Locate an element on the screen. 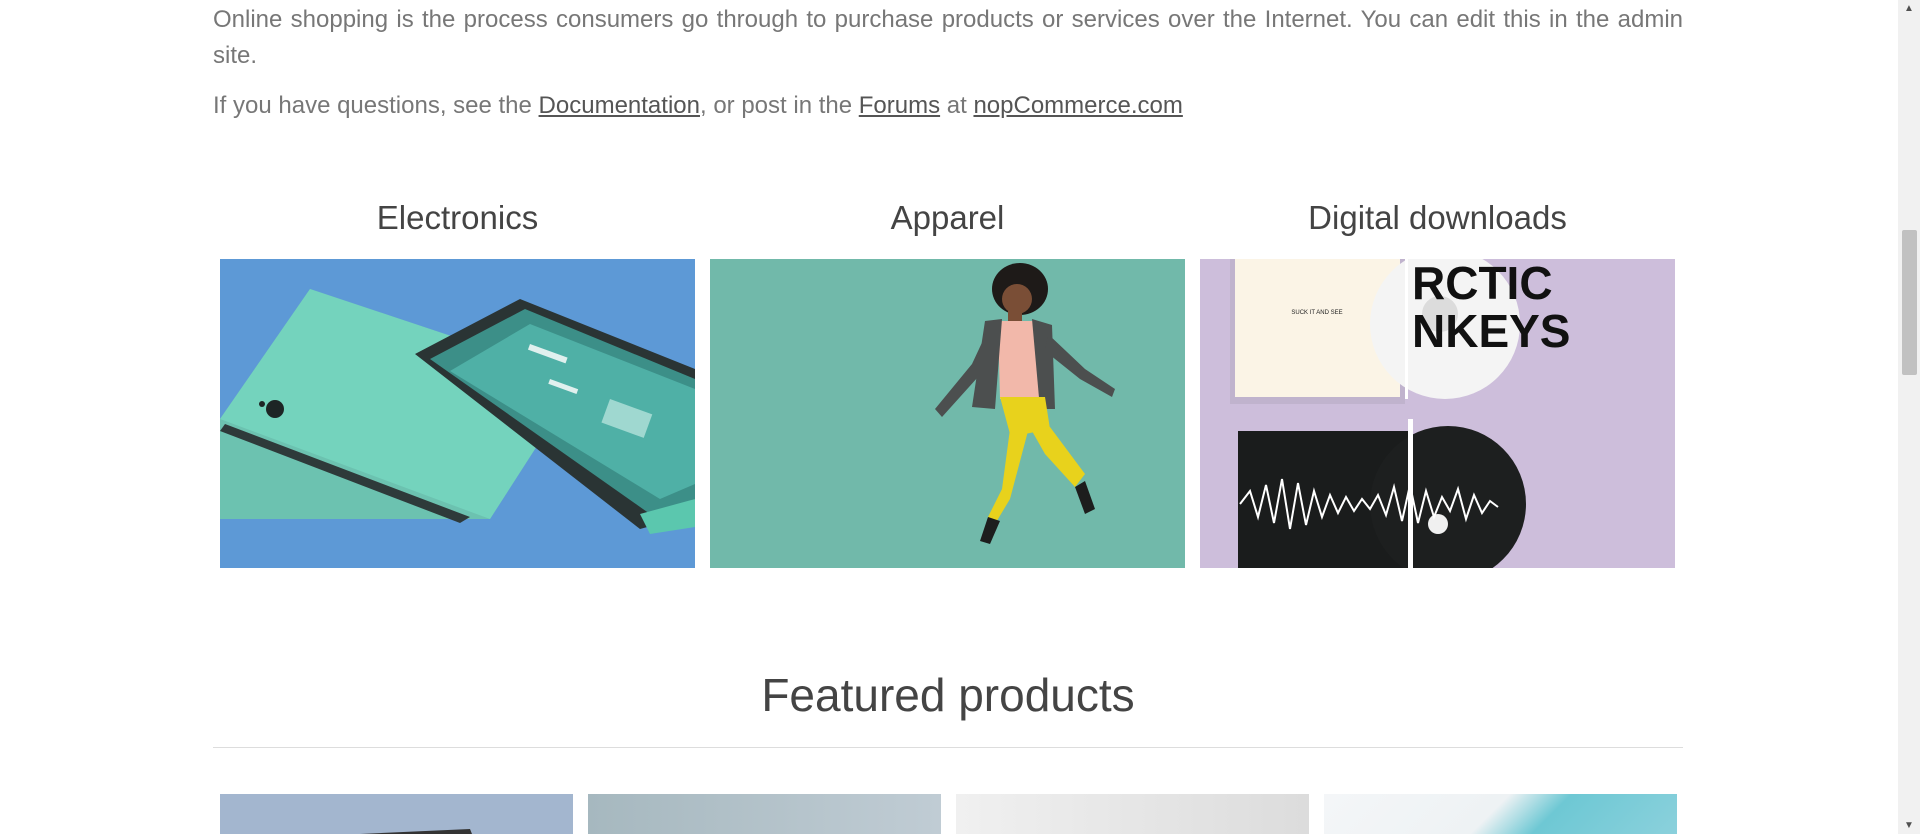  scroll-down-icon: ▼ is located at coordinates (1909, 825).